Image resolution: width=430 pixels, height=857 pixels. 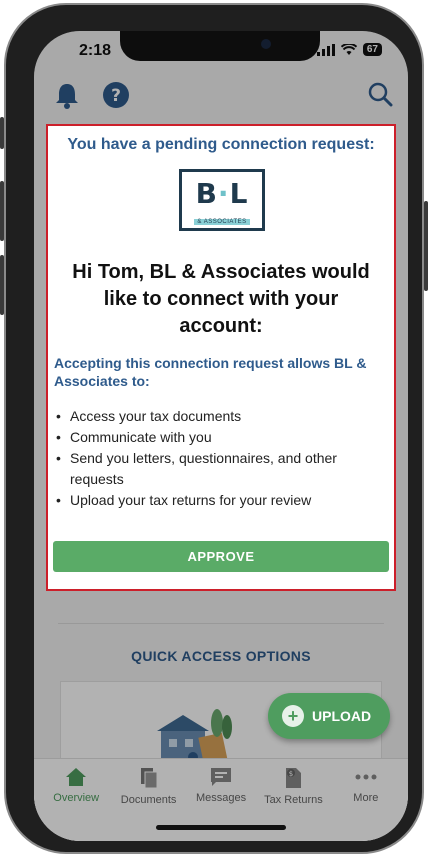 I want to click on mute-switch, so click(x=2, y=133).